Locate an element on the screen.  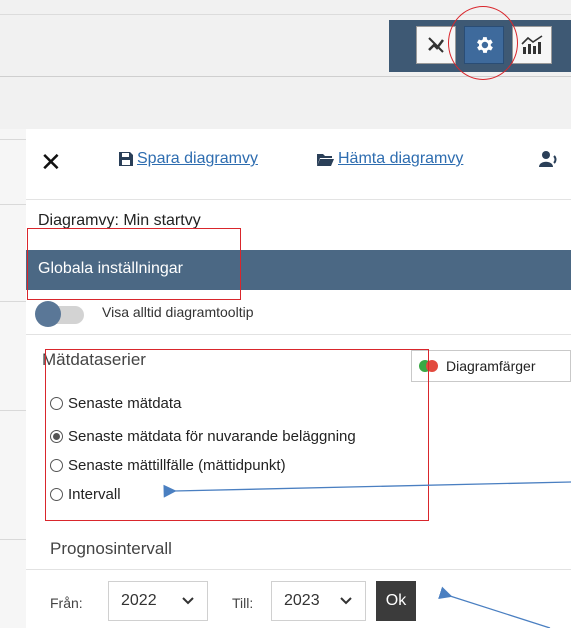
save-view-link: Spara diagramvy is located at coordinates (188, 159).